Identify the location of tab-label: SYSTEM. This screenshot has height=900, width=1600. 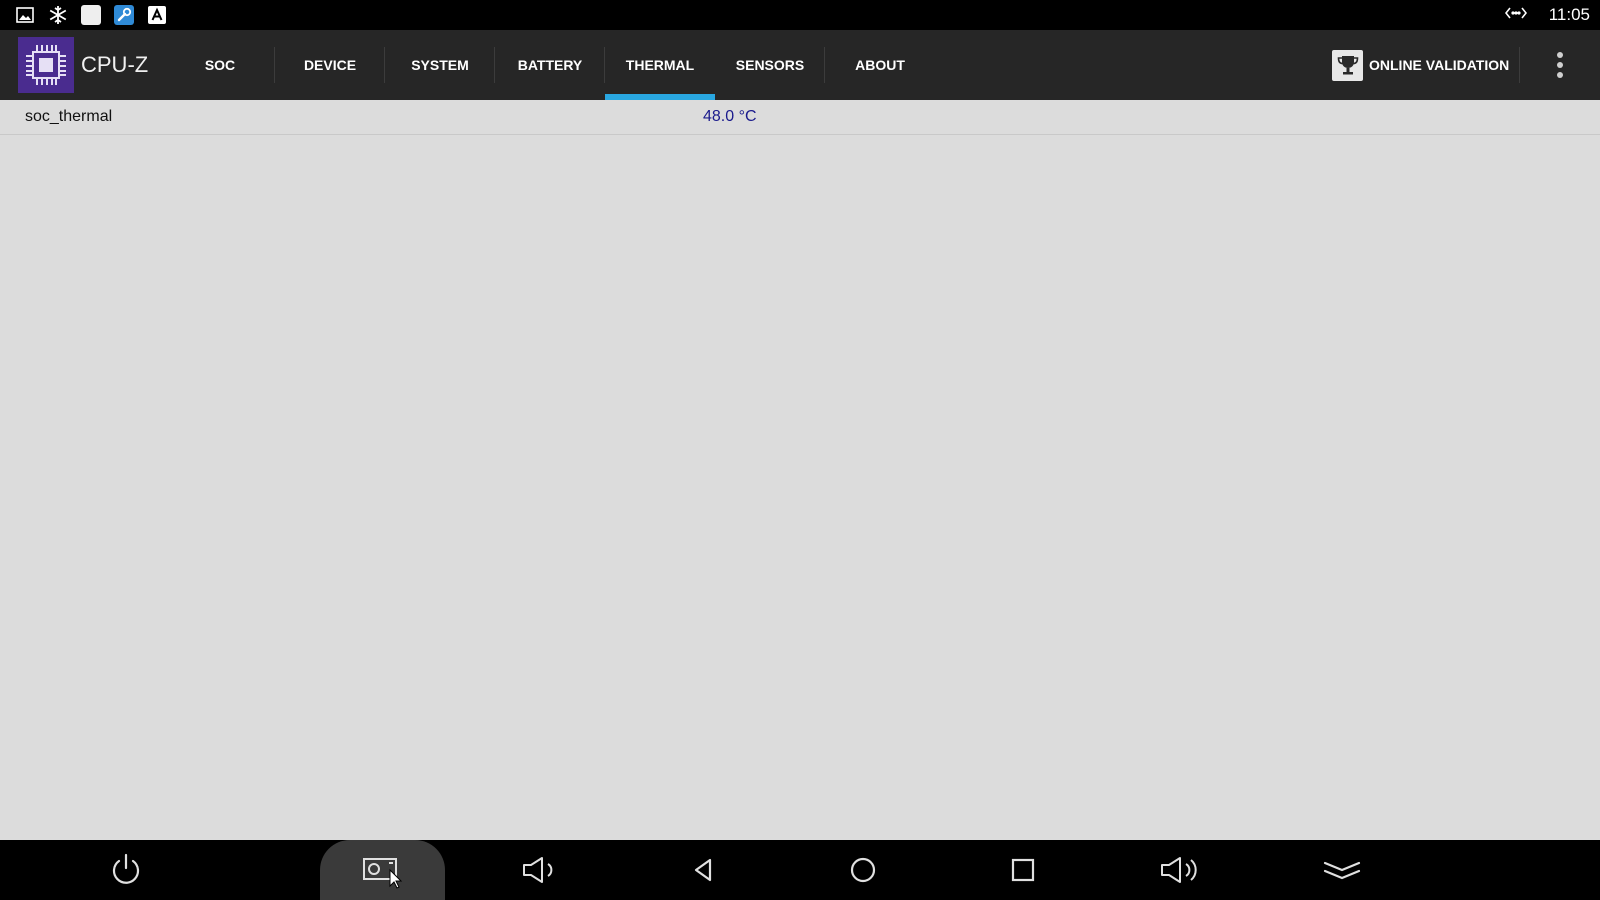
(440, 65).